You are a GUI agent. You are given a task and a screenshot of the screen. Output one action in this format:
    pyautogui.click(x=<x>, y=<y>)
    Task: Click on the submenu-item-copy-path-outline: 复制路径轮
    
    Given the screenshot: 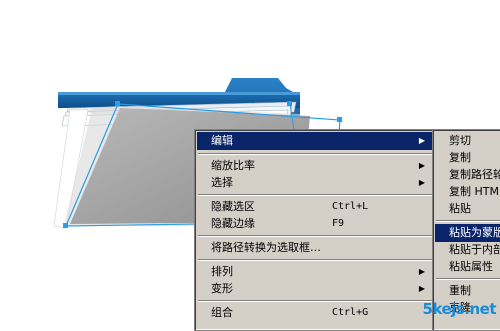 What is the action you would take?
    pyautogui.click(x=467, y=175)
    